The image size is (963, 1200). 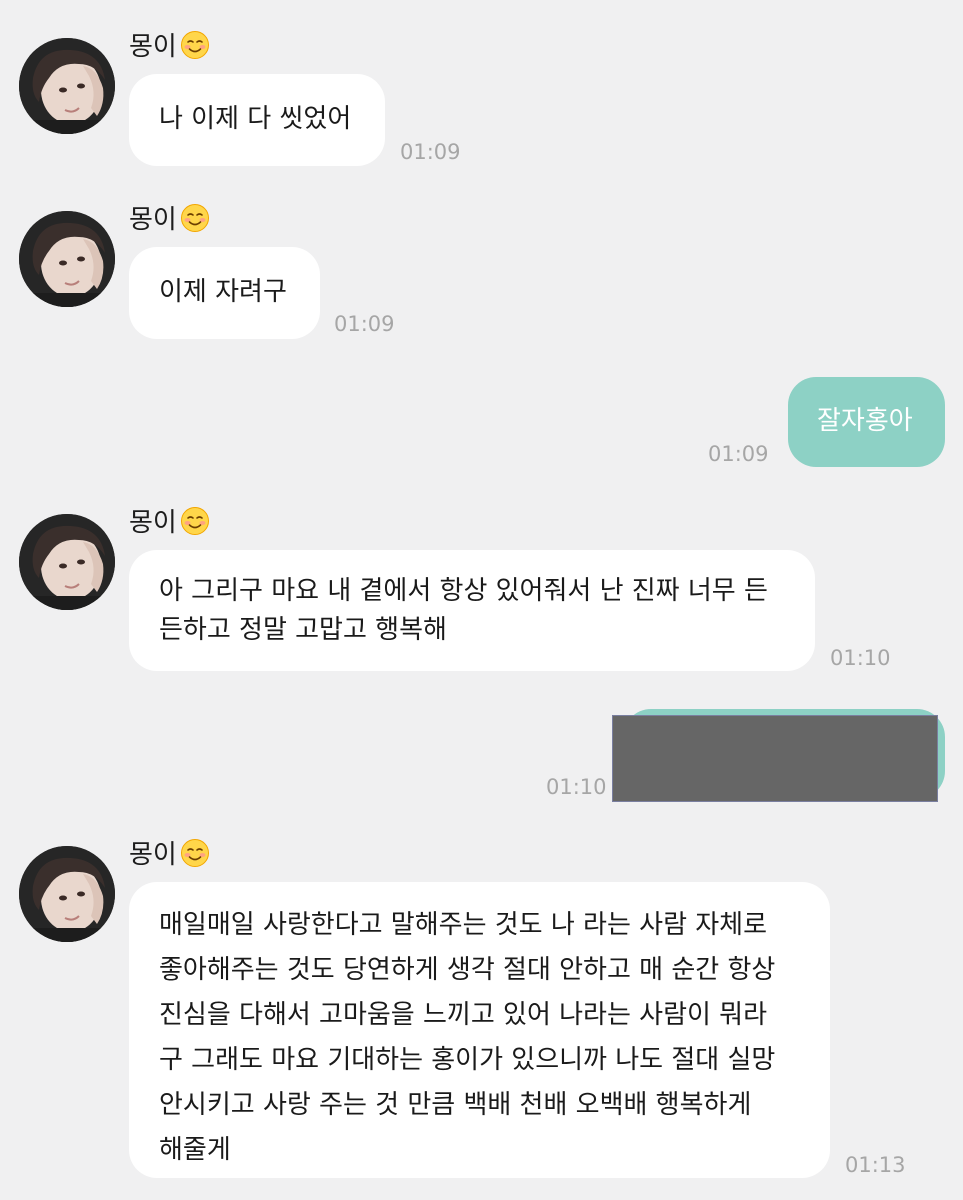 What do you see at coordinates (195, 1150) in the screenshot?
I see `message-line: 해줄게` at bounding box center [195, 1150].